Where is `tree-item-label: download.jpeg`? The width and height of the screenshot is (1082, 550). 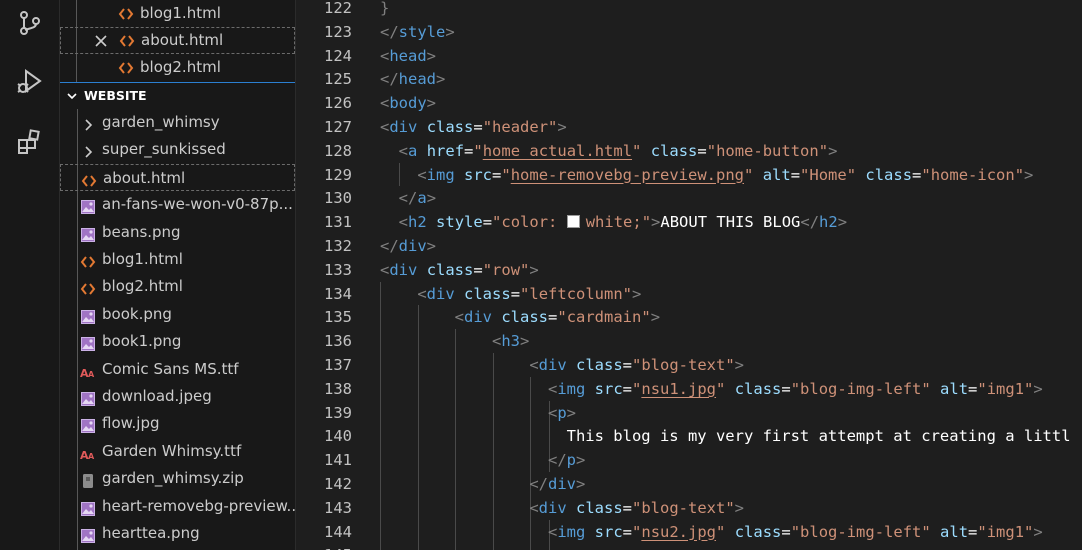 tree-item-label: download.jpeg is located at coordinates (157, 396).